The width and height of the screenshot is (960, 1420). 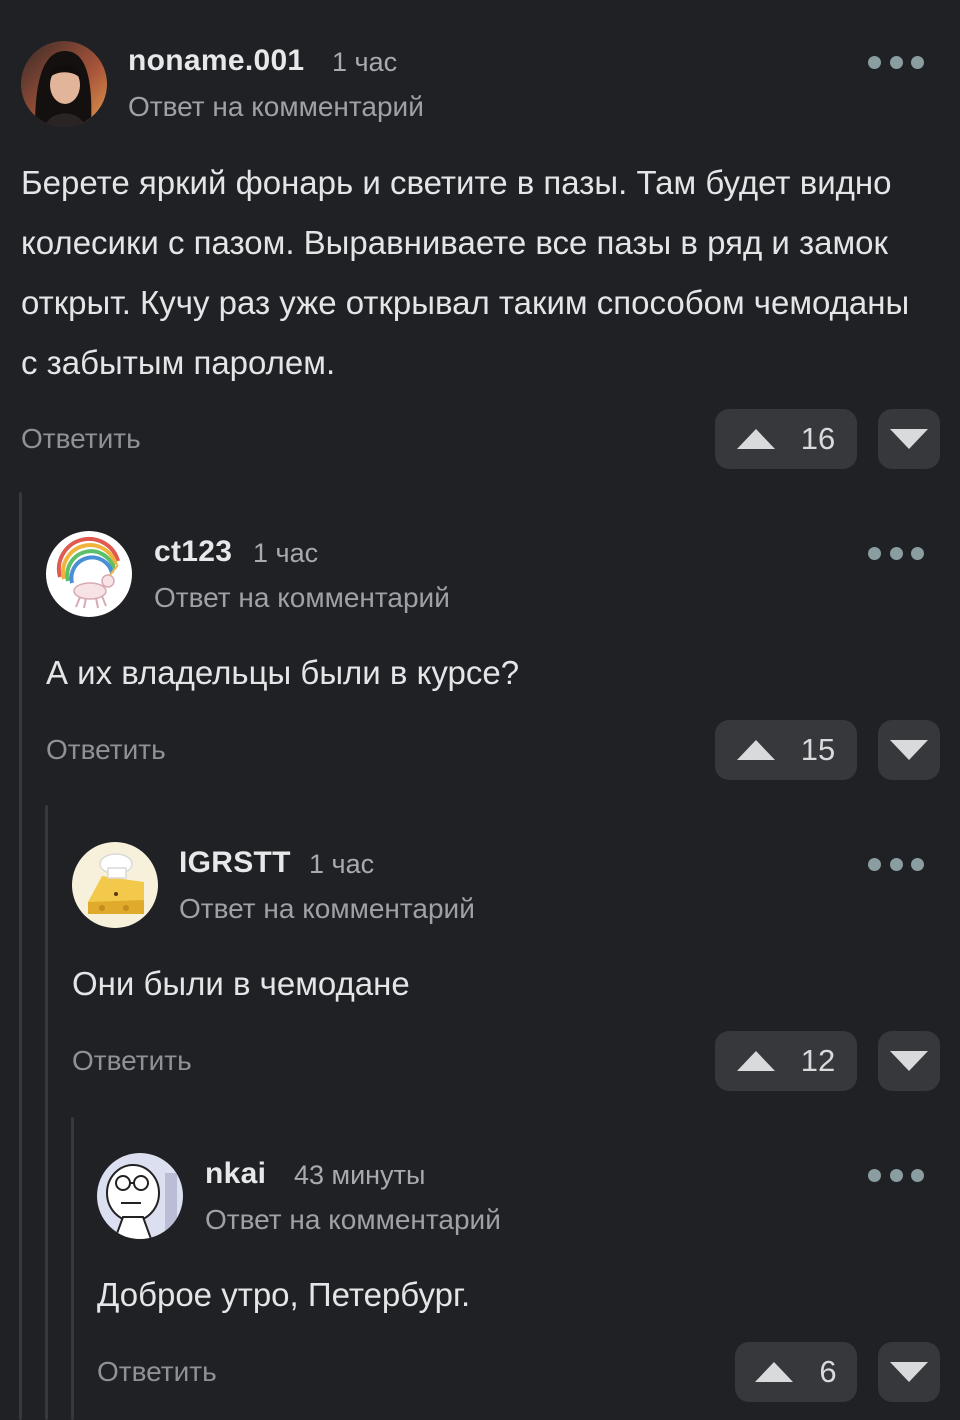 I want to click on upvote-button: 12, so click(x=786, y=1061).